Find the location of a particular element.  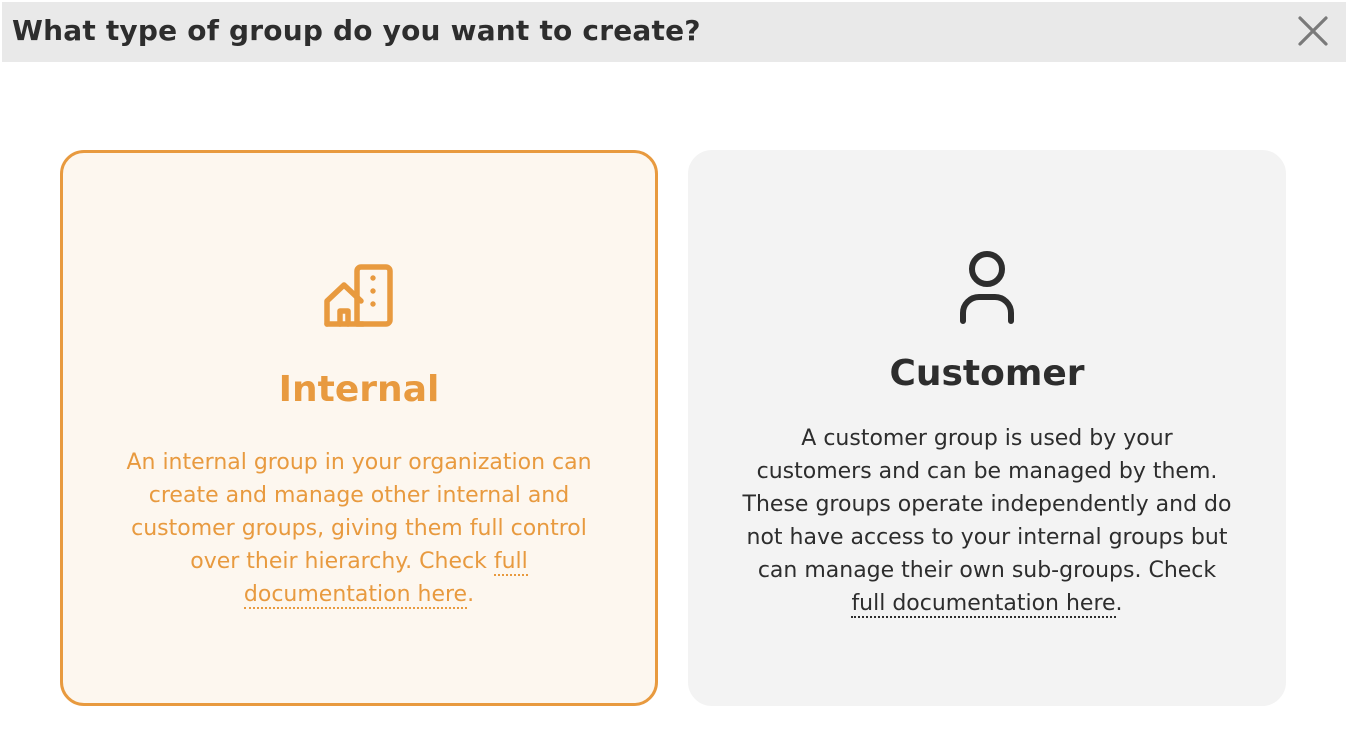

close-icon is located at coordinates (1313, 31).